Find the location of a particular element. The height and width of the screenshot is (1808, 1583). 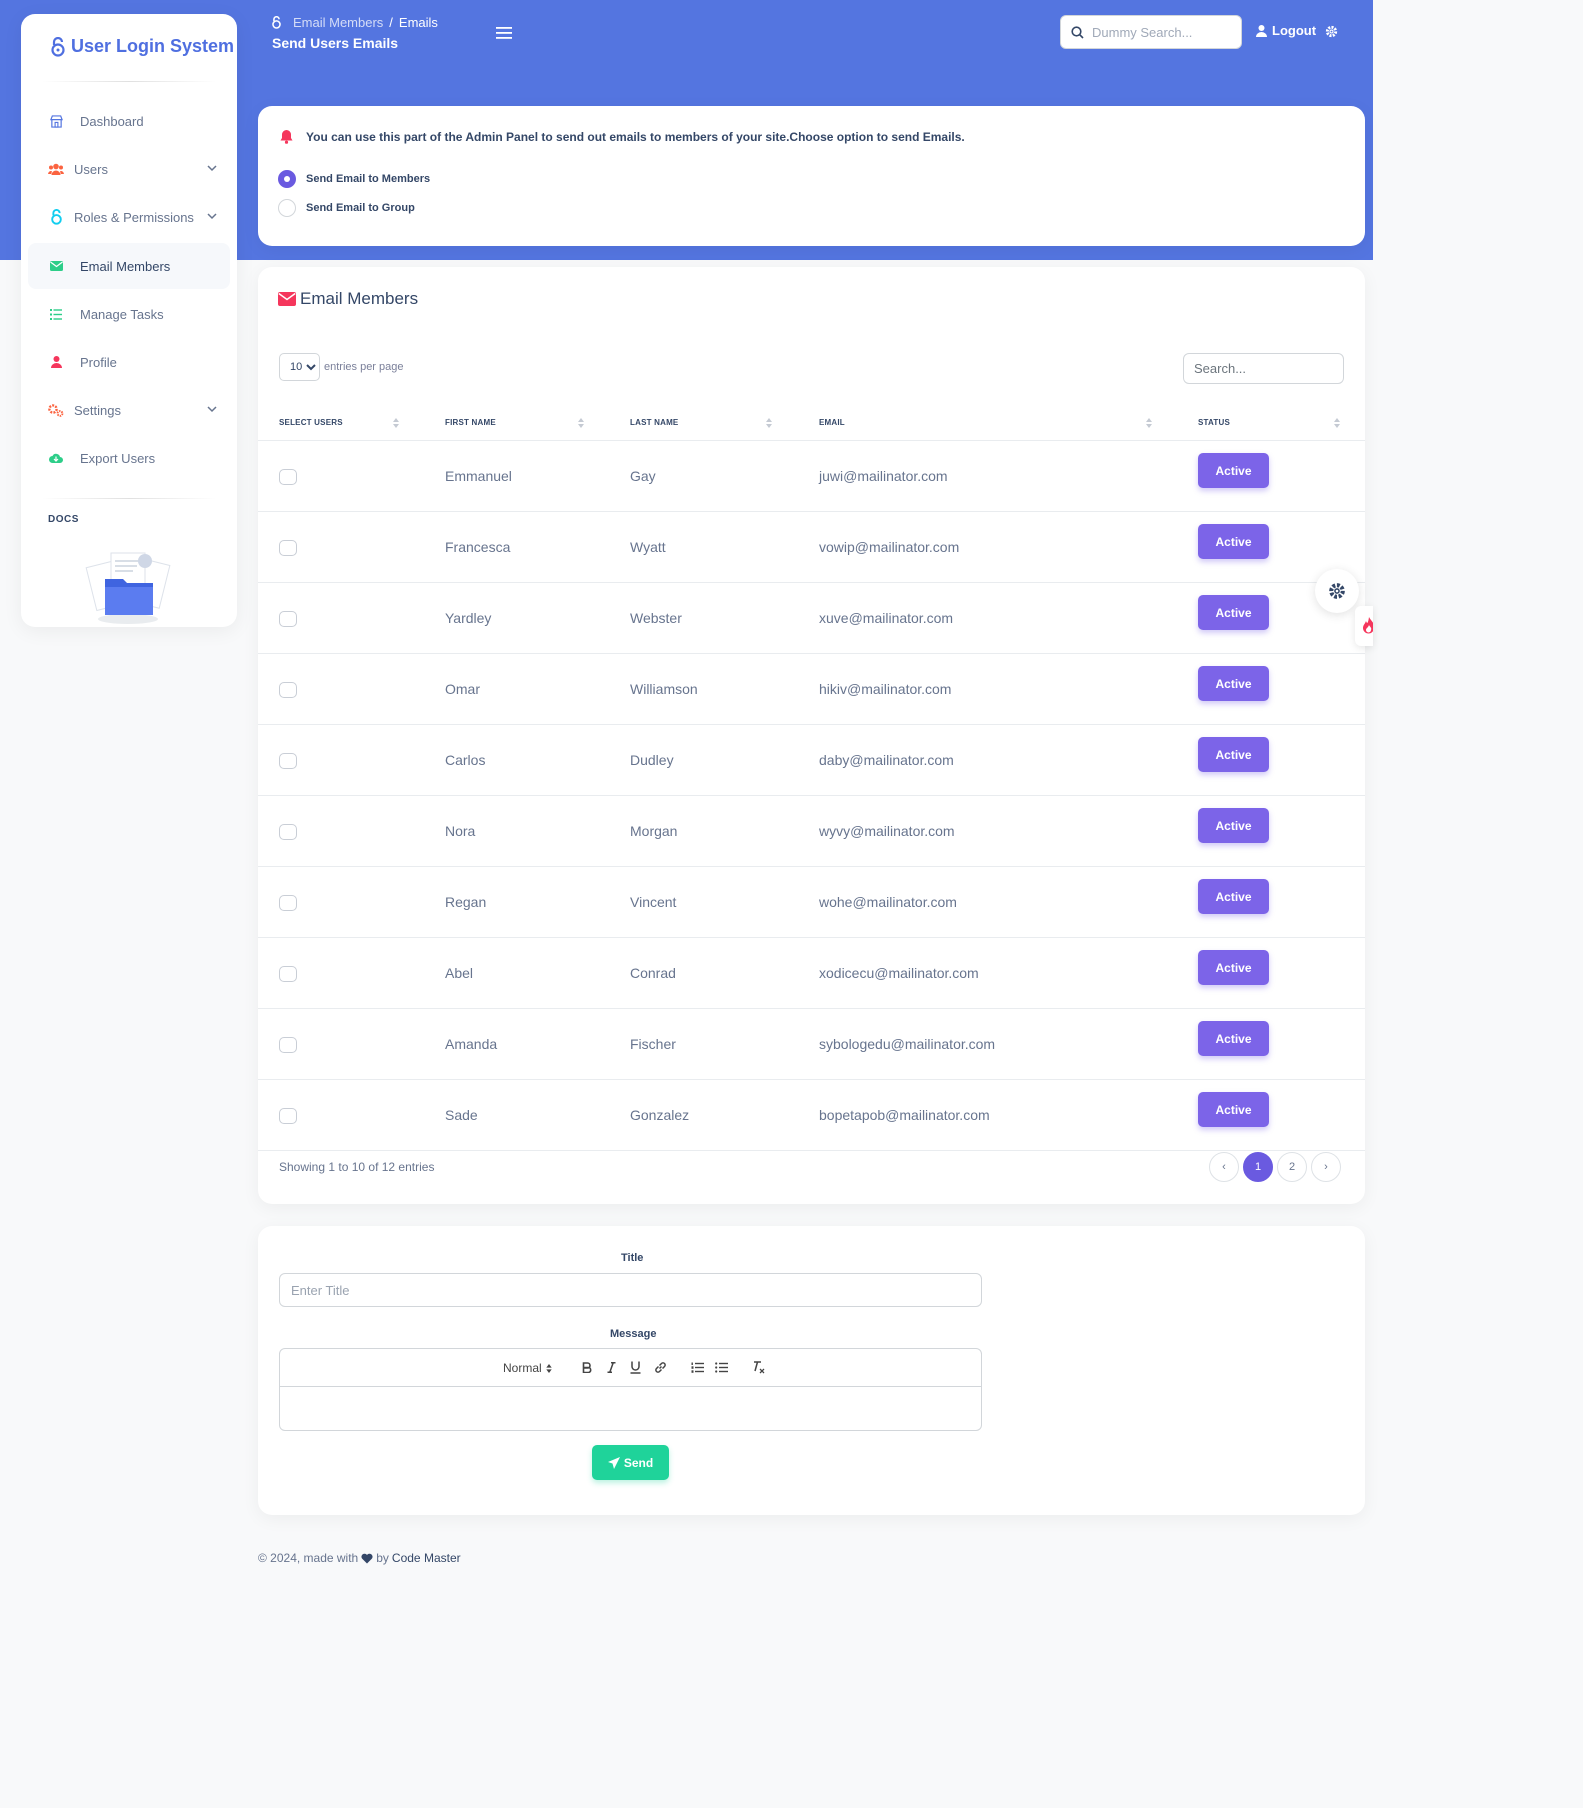

last-name-cell: Dudley is located at coordinates (652, 760).